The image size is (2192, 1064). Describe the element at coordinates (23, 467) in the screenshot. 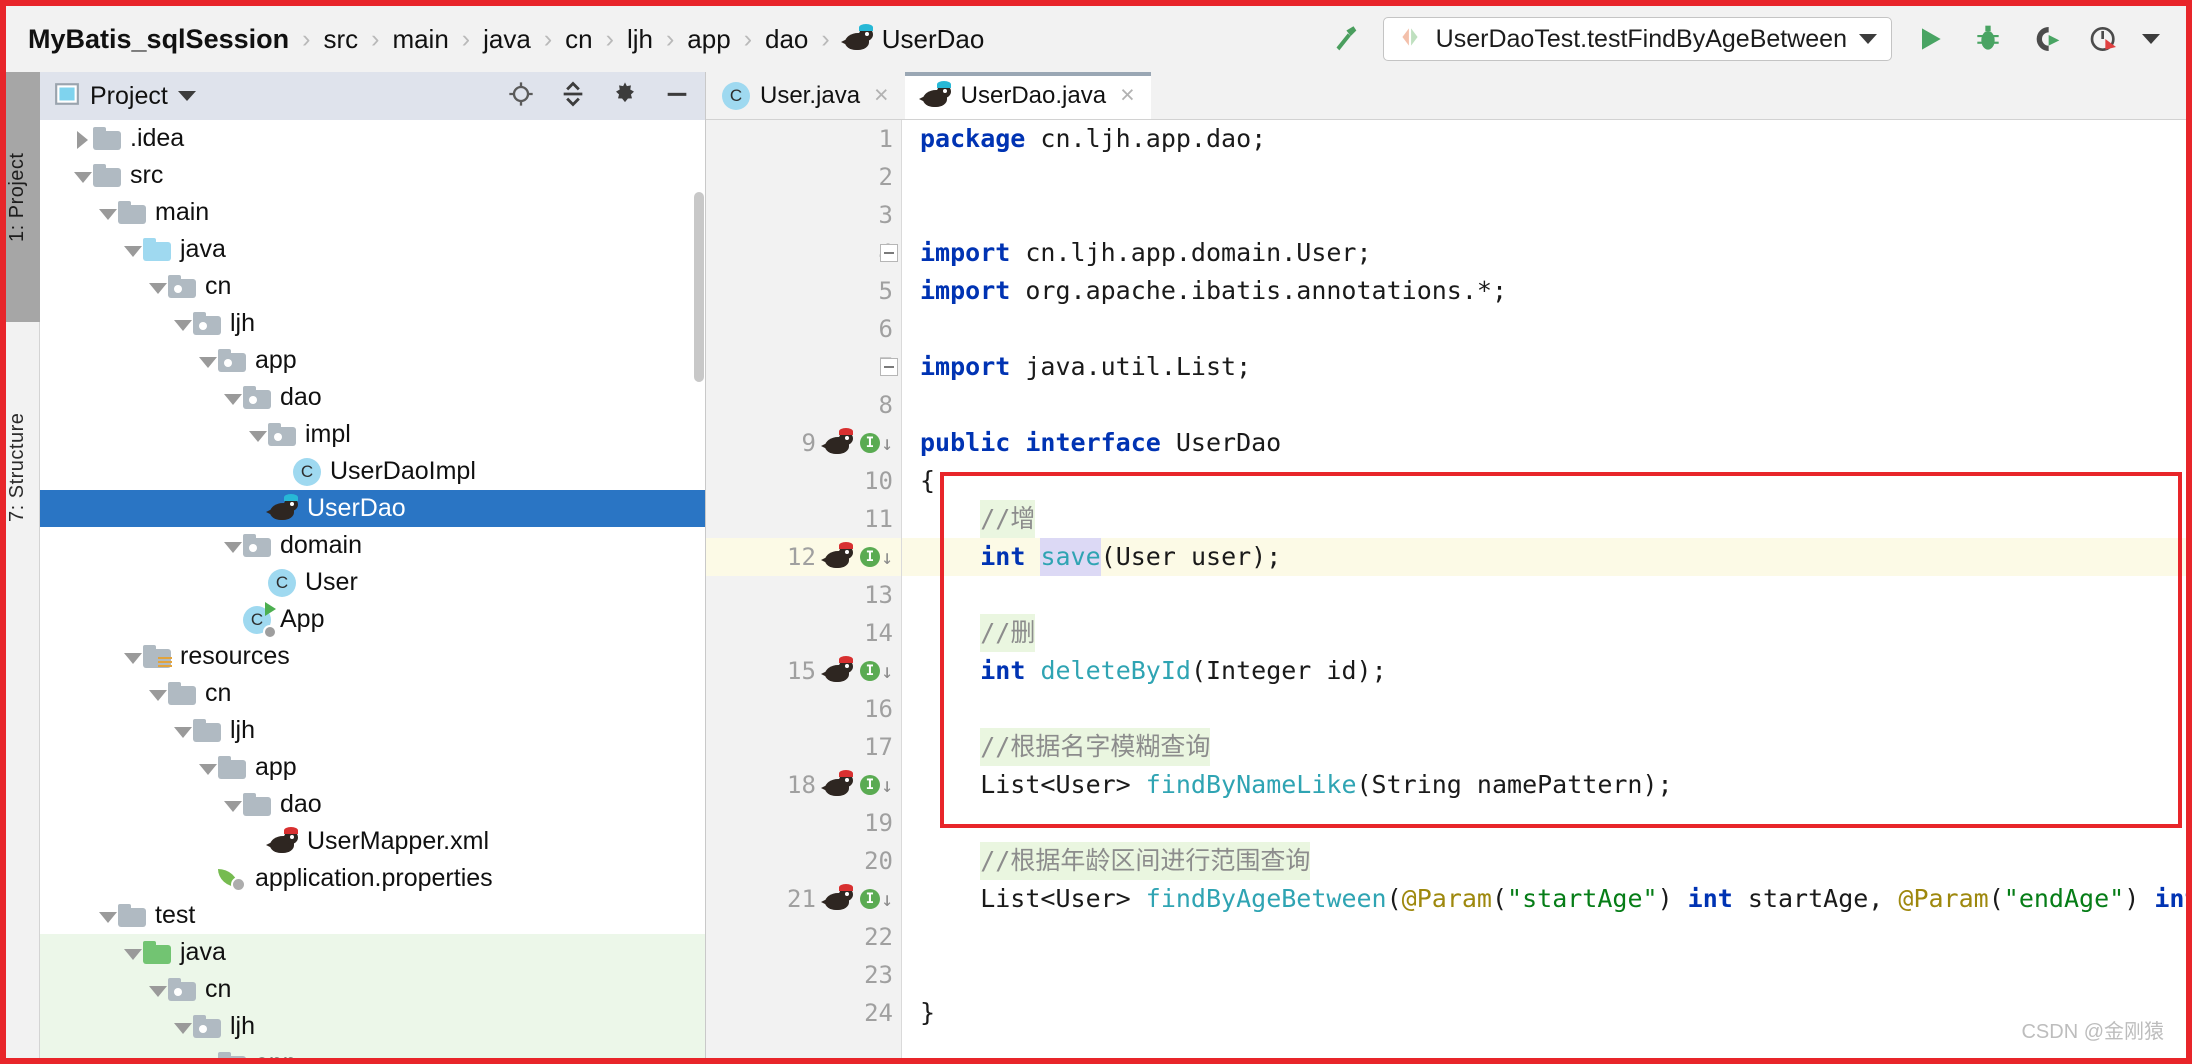

I see `sidebar-item-structure: 7: Structure` at that location.